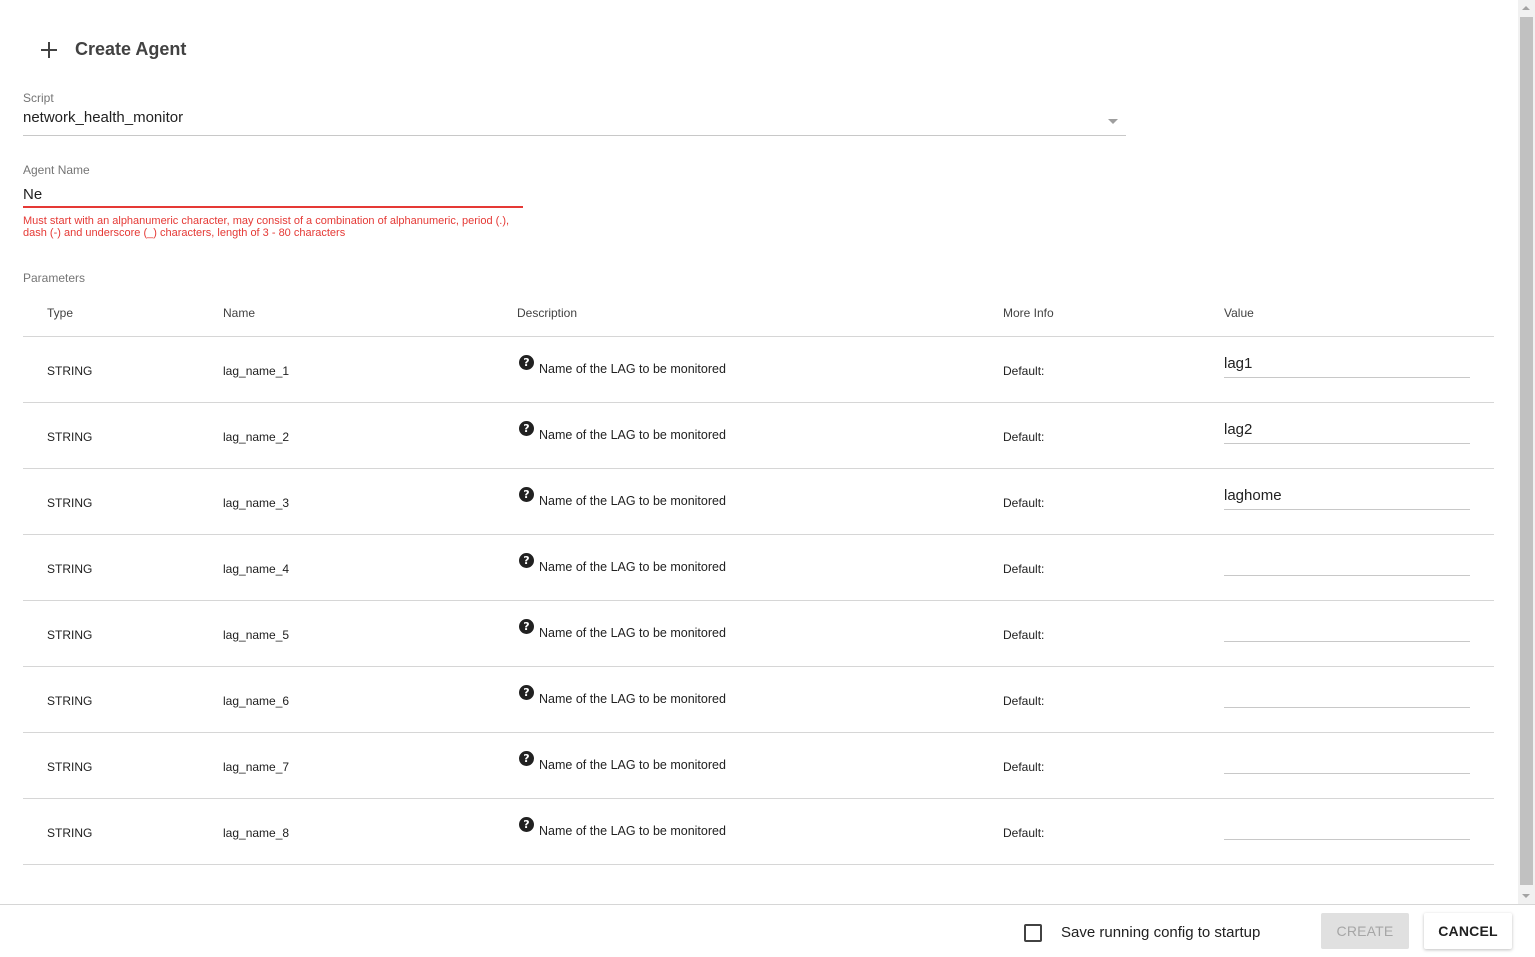 This screenshot has width=1535, height=957. Describe the element at coordinates (256, 437) in the screenshot. I see `param-name: lag_name_2` at that location.